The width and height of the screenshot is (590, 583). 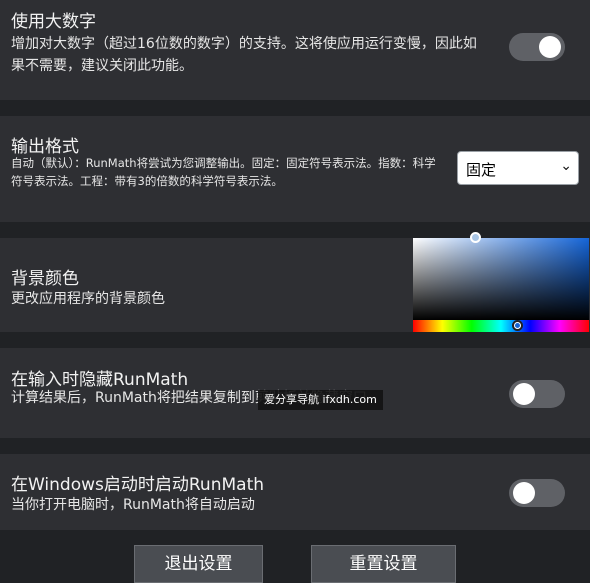 What do you see at coordinates (53, 22) in the screenshot?
I see `big-numbers-title: 使用大数字` at bounding box center [53, 22].